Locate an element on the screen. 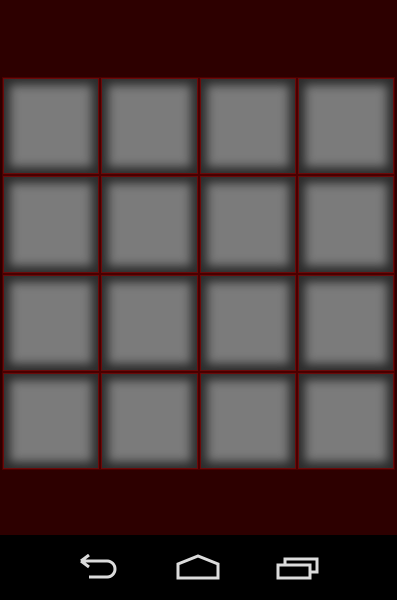 The image size is (397, 600). tile-r1-c4 is located at coordinates (345, 126).